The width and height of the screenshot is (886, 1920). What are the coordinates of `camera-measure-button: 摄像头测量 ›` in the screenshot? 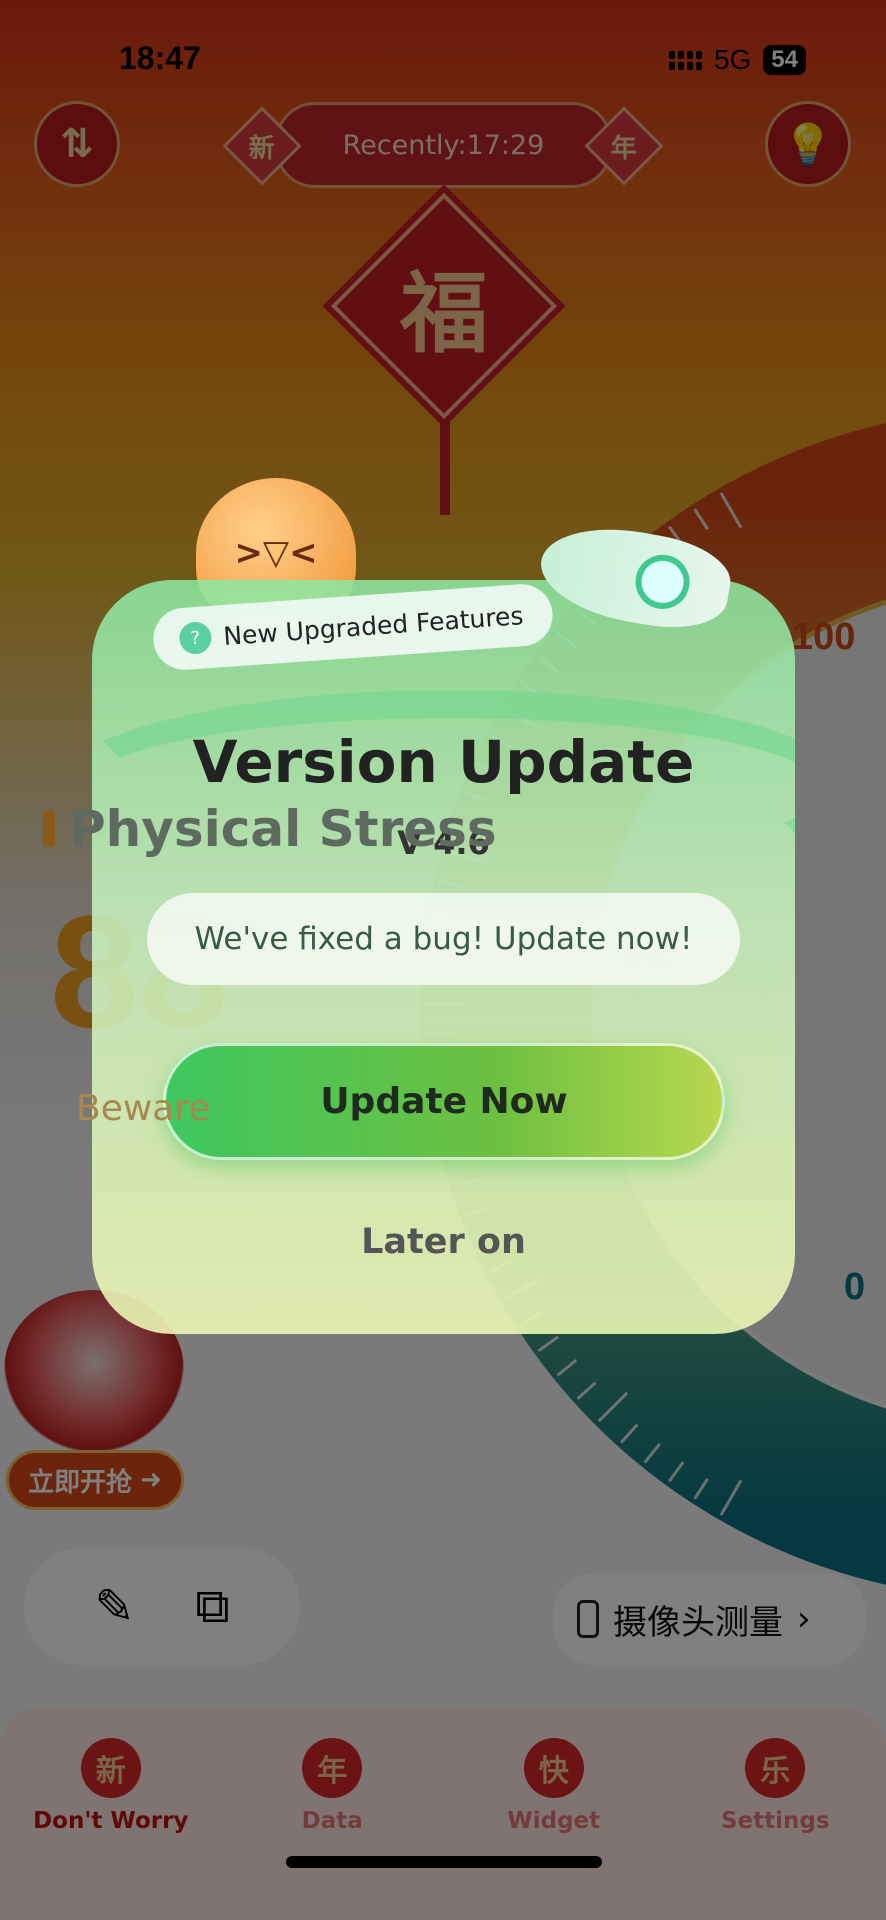 It's located at (709, 1619).